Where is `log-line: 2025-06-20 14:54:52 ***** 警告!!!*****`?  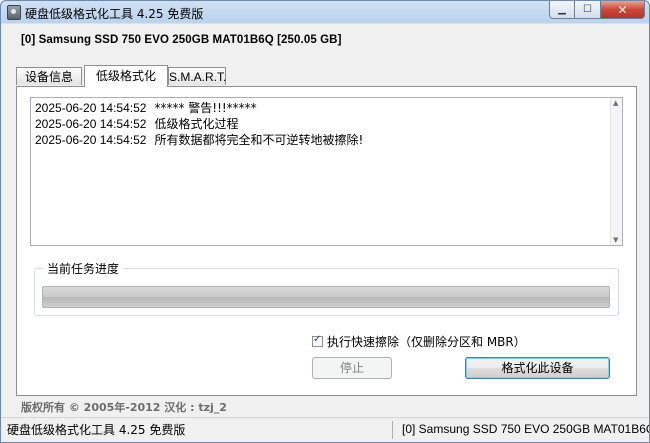 log-line: 2025-06-20 14:54:52 ***** 警告!!!***** is located at coordinates (199, 108).